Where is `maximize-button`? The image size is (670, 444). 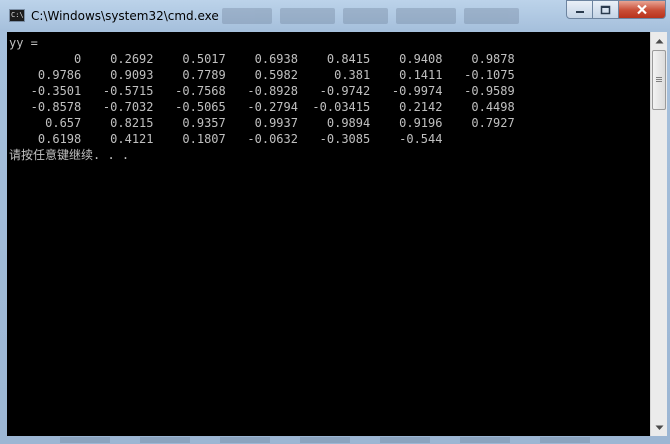 maximize-button is located at coordinates (606, 9).